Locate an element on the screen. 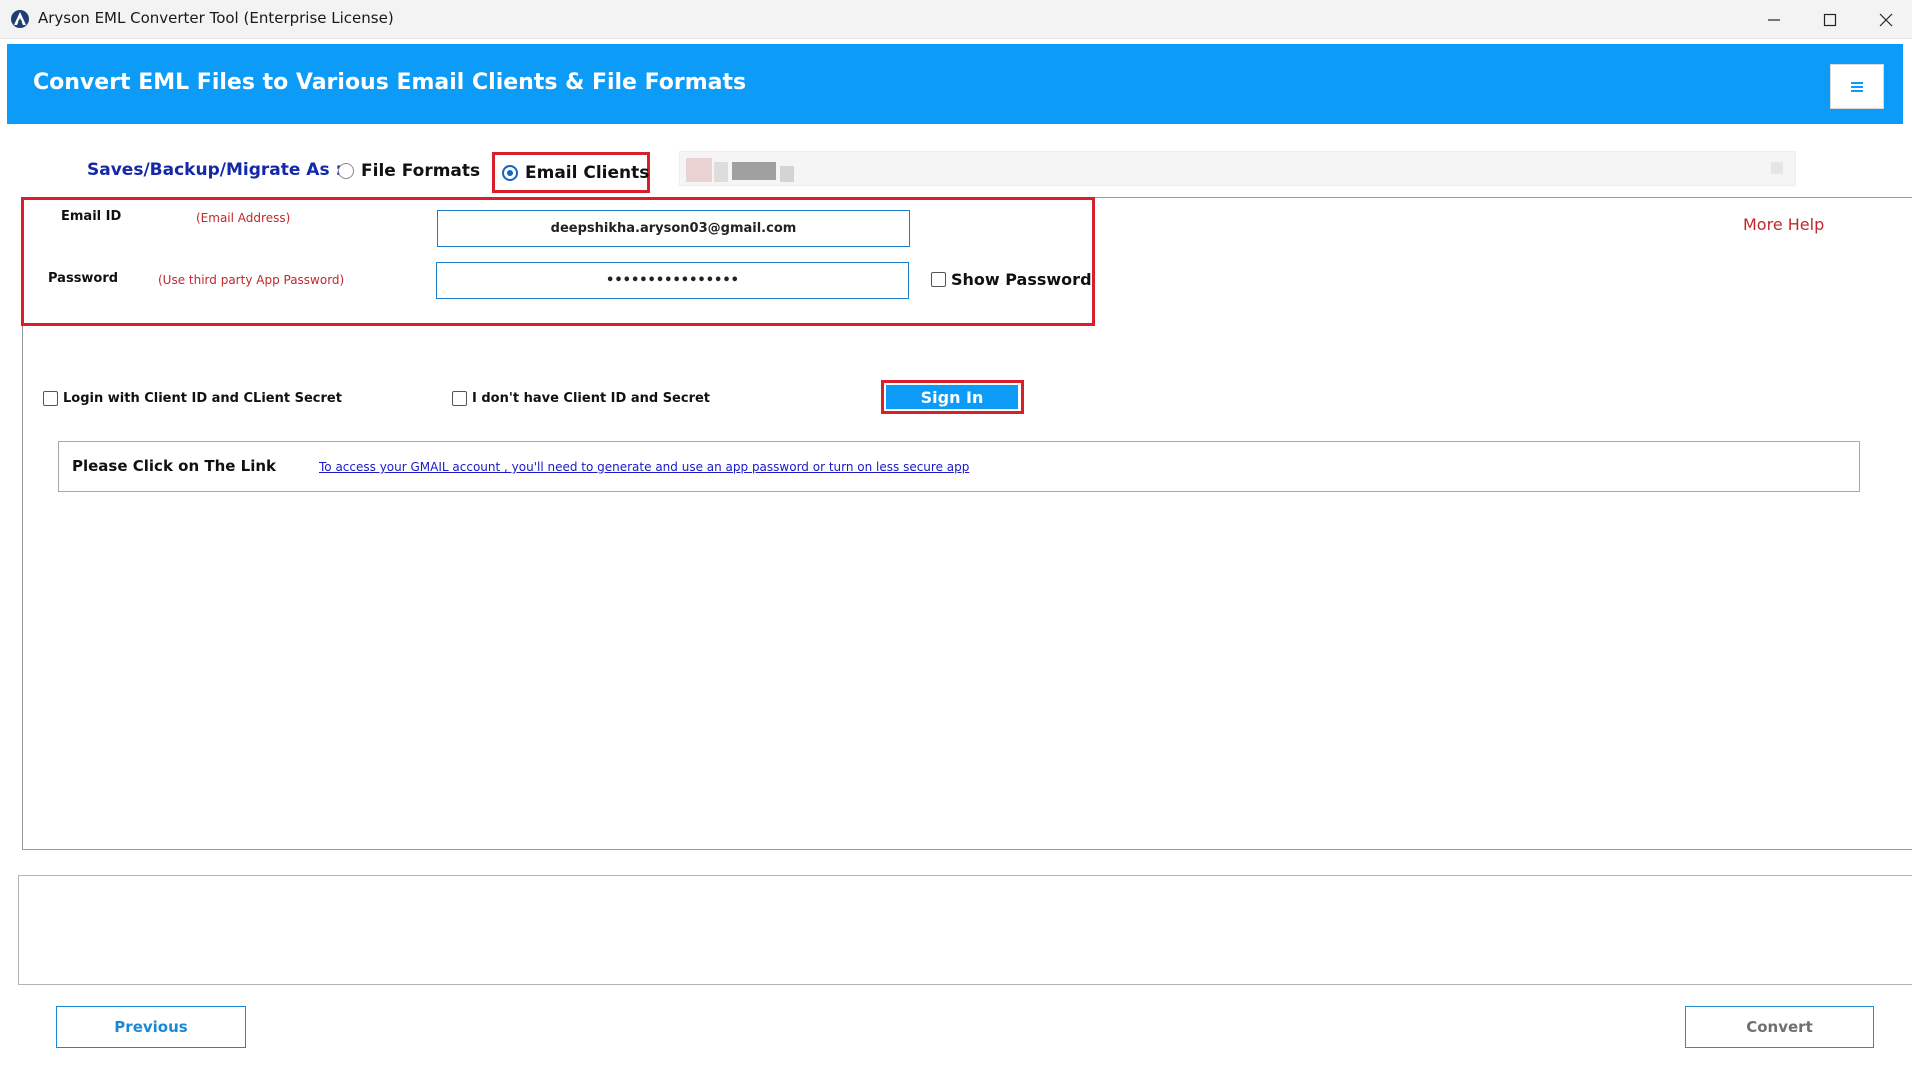  close-icon is located at coordinates (1886, 19).